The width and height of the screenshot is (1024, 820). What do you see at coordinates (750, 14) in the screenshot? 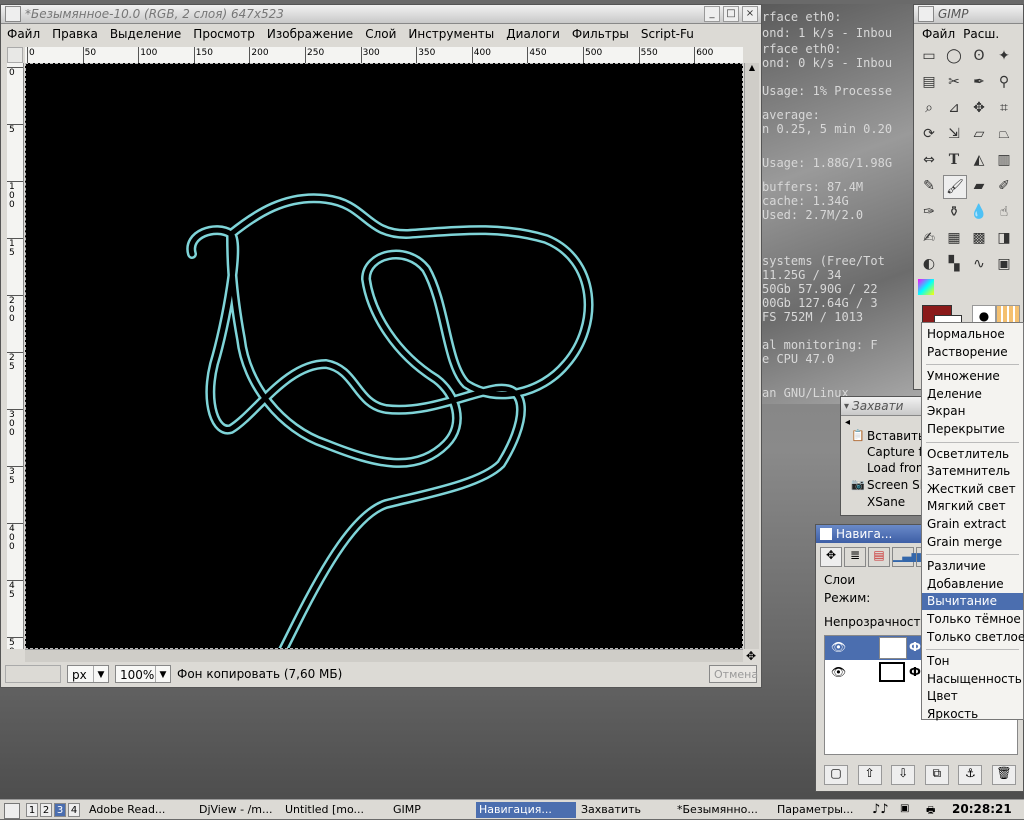
I see `close-button: ×` at bounding box center [750, 14].